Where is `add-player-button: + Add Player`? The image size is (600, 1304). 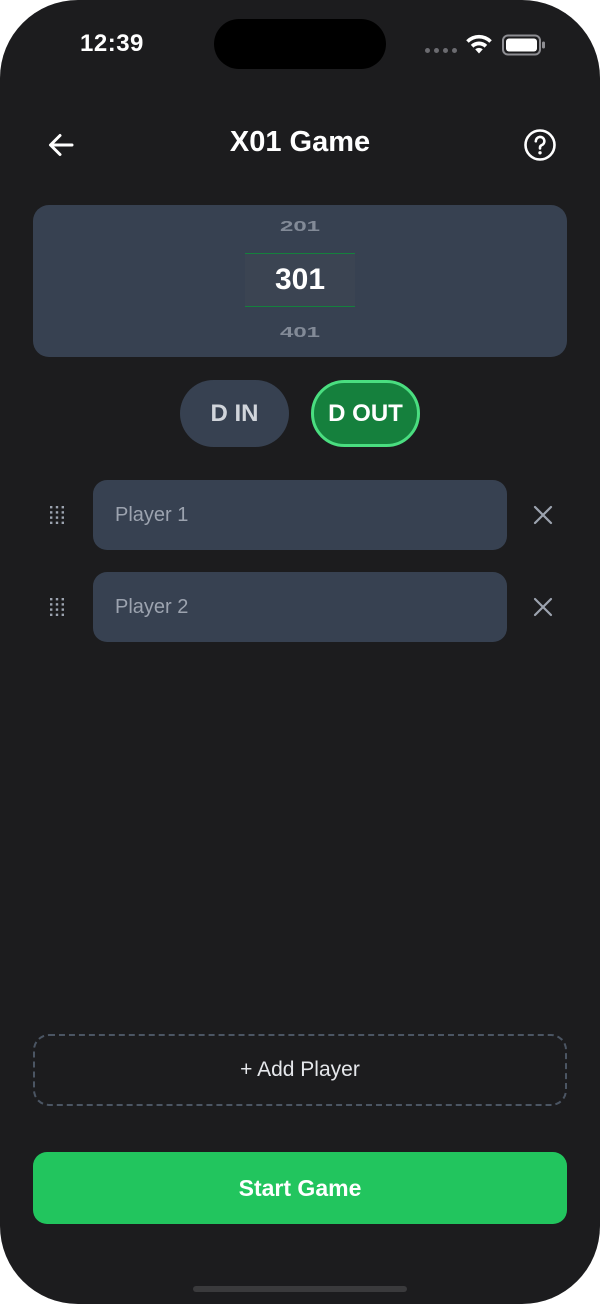 add-player-button: + Add Player is located at coordinates (300, 1070).